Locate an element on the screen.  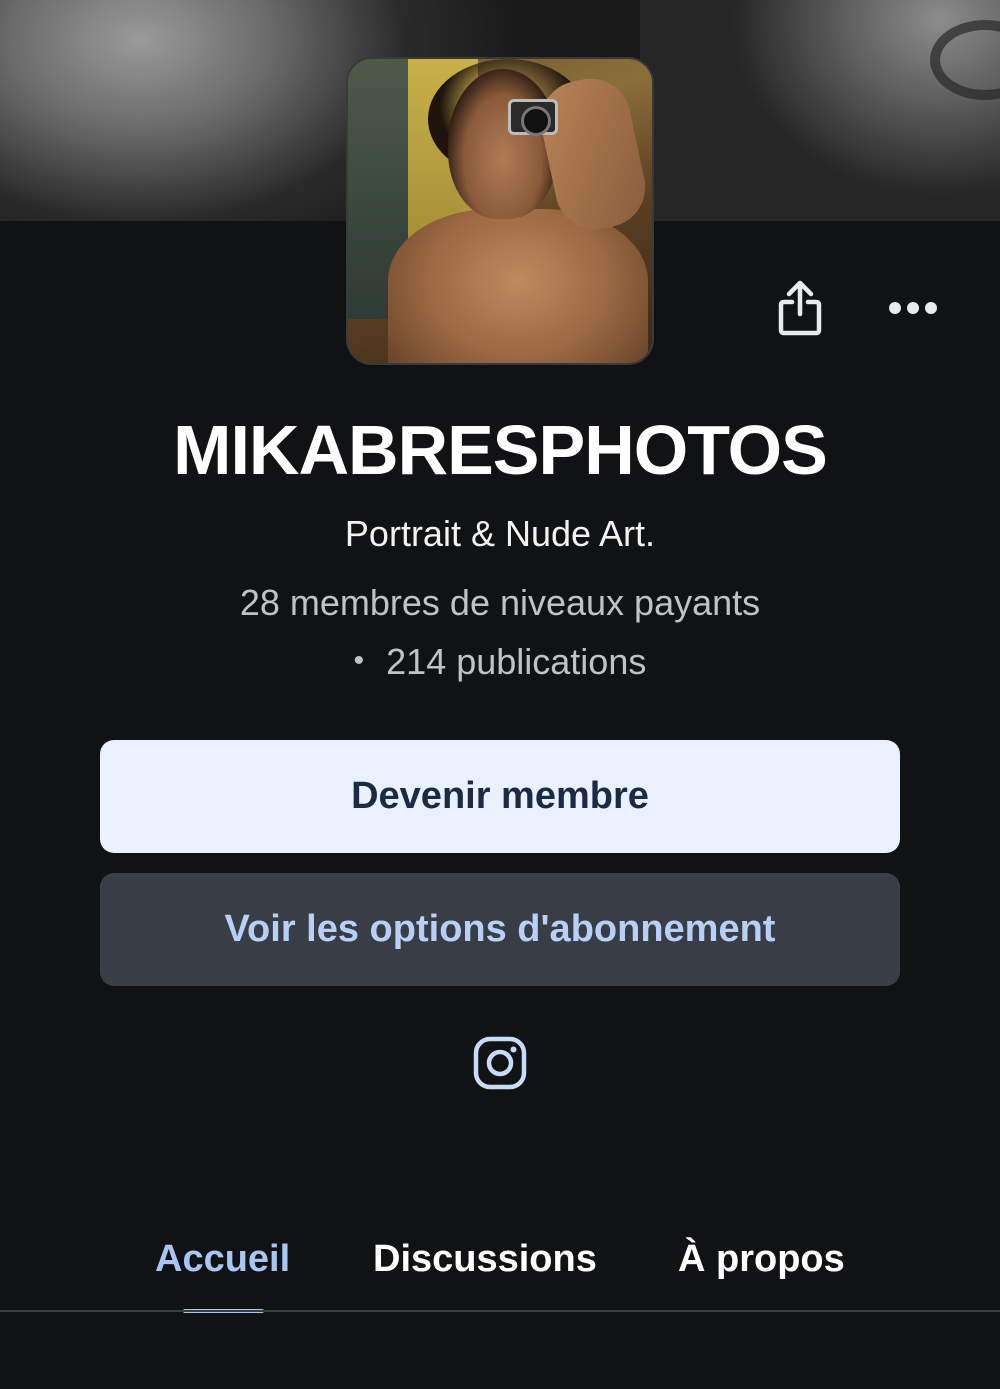
share-icon is located at coordinates (800, 308).